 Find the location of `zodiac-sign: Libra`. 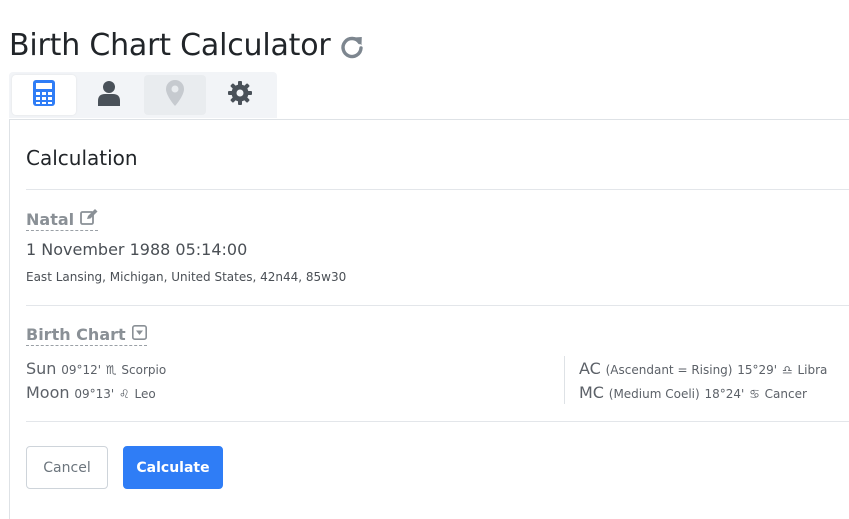

zodiac-sign: Libra is located at coordinates (812, 370).